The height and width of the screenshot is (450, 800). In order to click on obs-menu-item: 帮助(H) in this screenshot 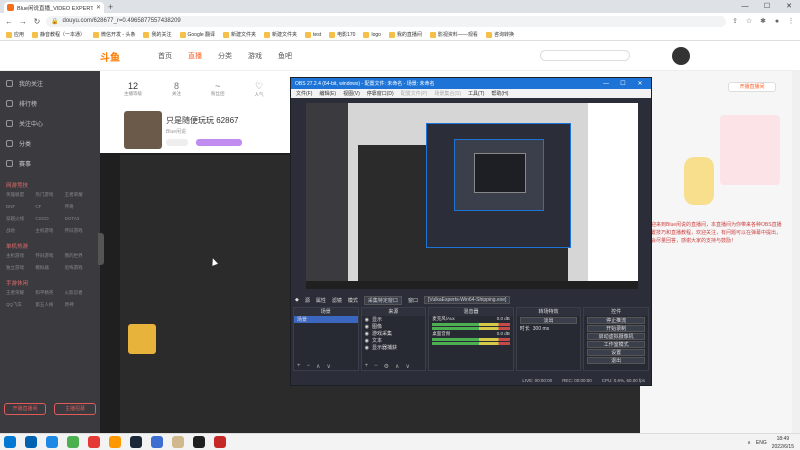, I will do `click(499, 93)`.